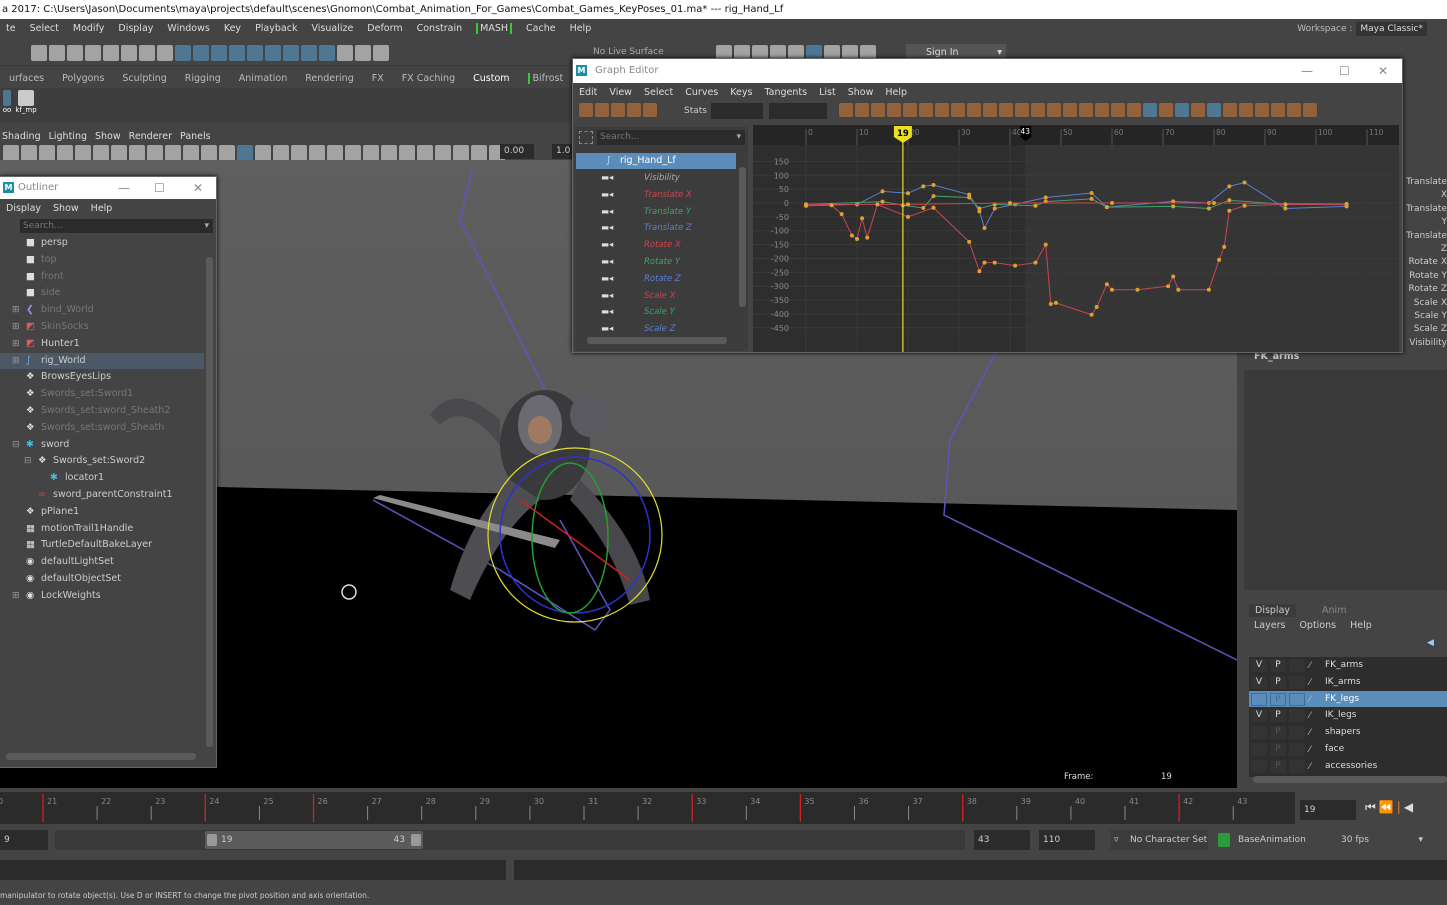 This screenshot has height=905, width=1447. I want to click on go-to-start-icon: ⏮, so click(1372, 807).